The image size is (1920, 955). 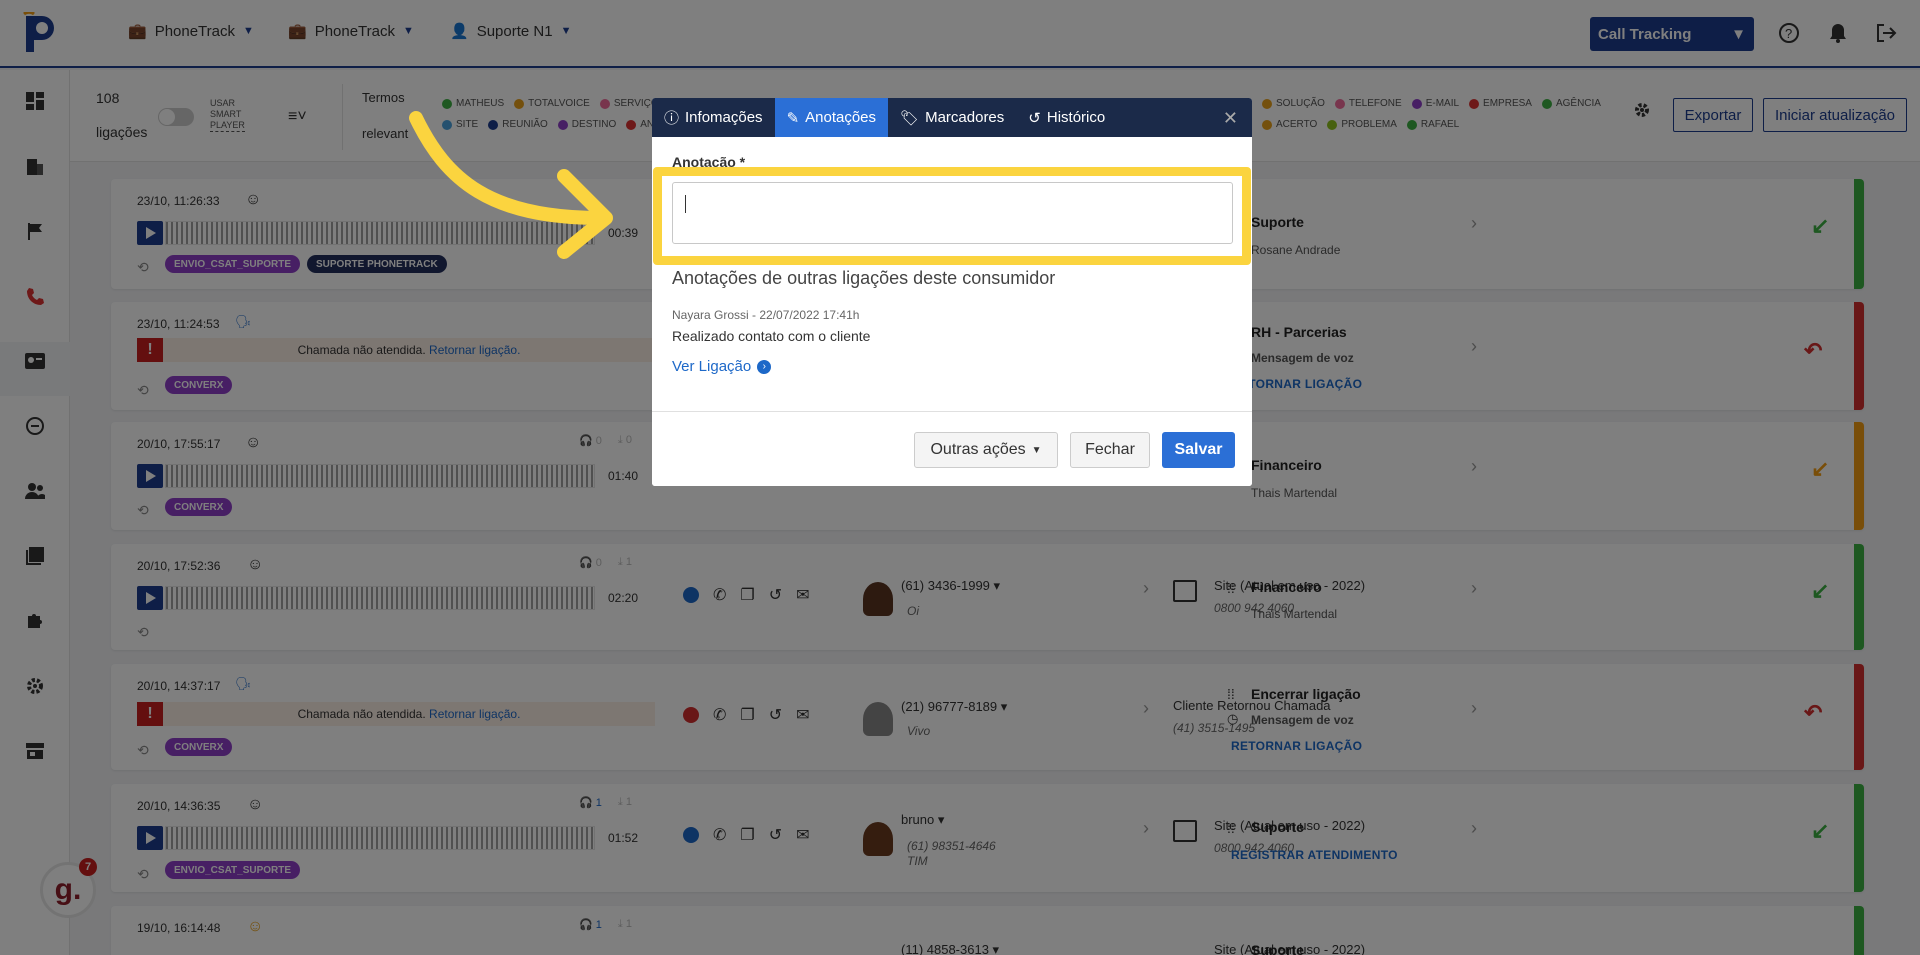 What do you see at coordinates (1066, 117) in the screenshot?
I see `tab-historico: ↺ Histórico` at bounding box center [1066, 117].